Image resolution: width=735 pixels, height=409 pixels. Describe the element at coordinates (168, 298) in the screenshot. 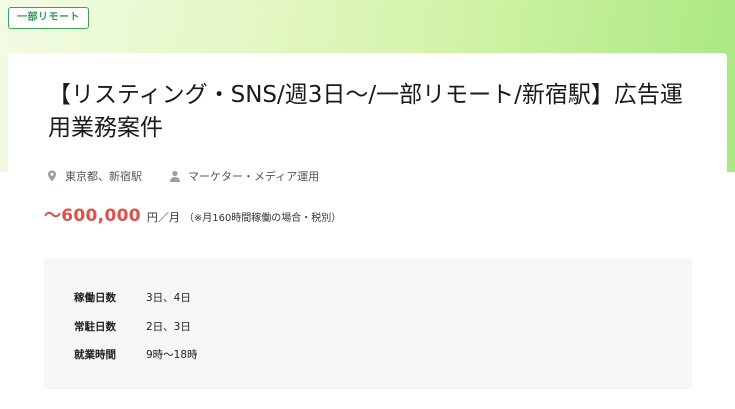

I see `detail-value: 3日、4日` at that location.